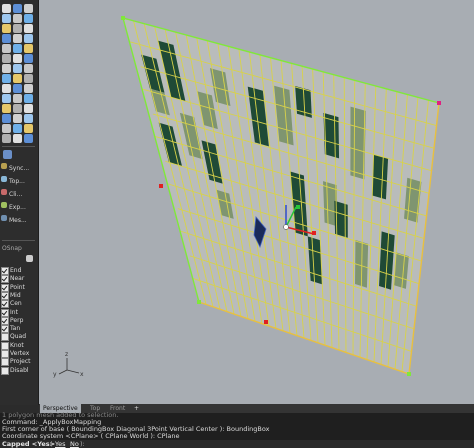 Image resolution: width=474 pixels, height=448 pixels. What do you see at coordinates (4, 179) in the screenshot?
I see `view-icon` at bounding box center [4, 179].